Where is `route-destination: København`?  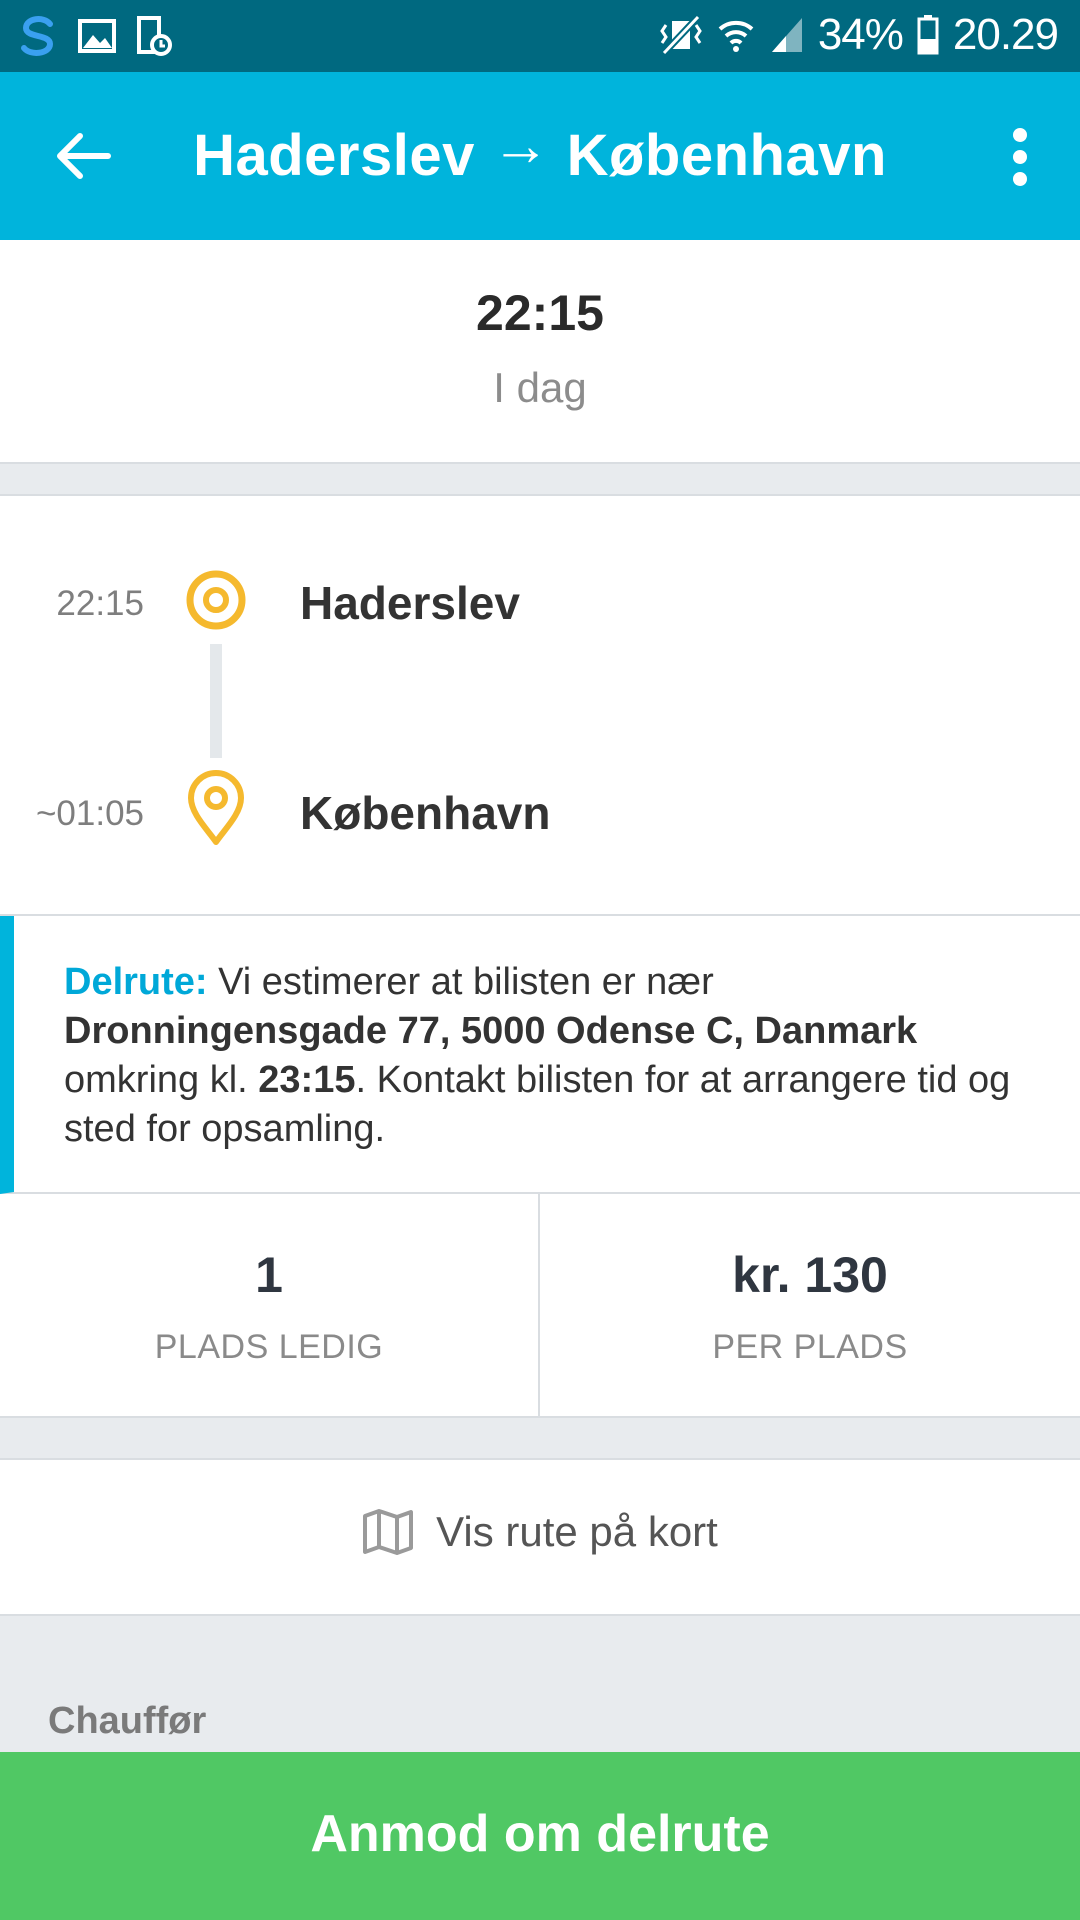 route-destination: København is located at coordinates (726, 155).